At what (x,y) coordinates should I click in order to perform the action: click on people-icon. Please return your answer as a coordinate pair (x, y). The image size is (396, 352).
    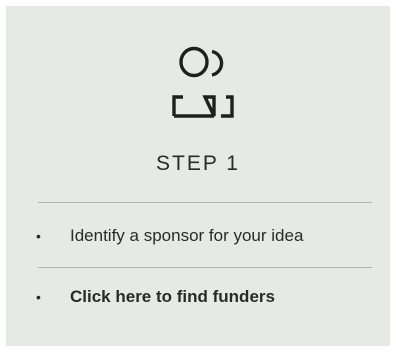
    Looking at the image, I should click on (206, 83).